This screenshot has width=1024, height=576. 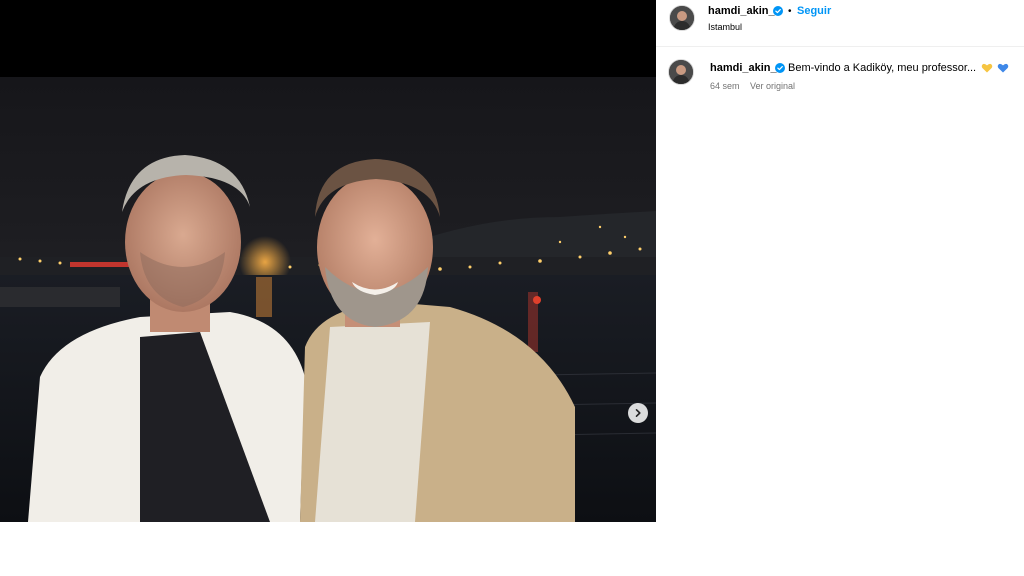 I want to click on chevron-right-icon, so click(x=638, y=413).